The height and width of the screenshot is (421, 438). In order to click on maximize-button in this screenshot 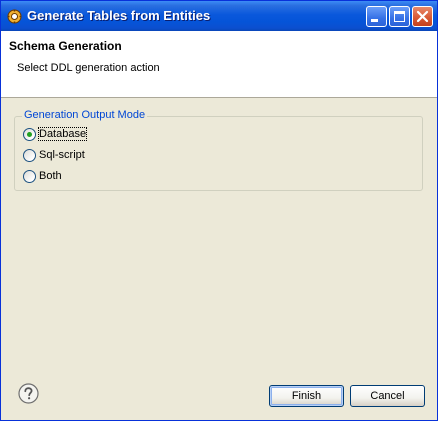, I will do `click(399, 16)`.